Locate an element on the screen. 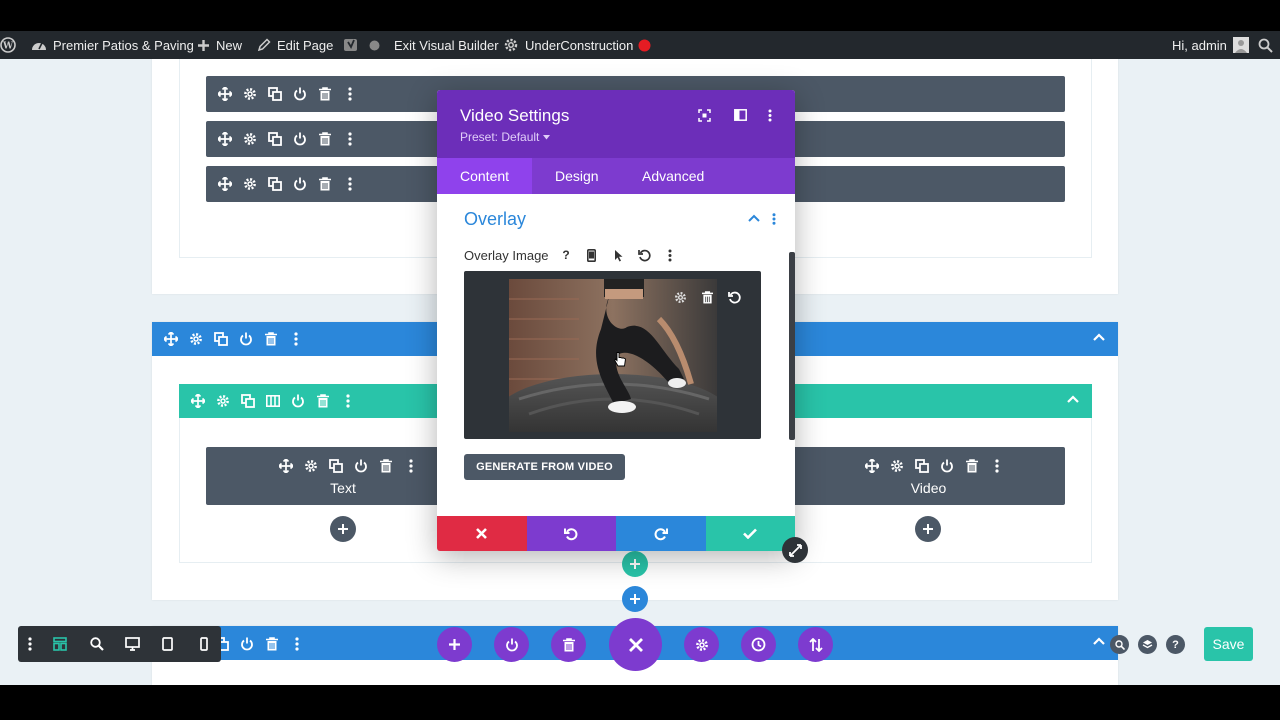 The height and width of the screenshot is (720, 1280). add-section-button is located at coordinates (635, 599).